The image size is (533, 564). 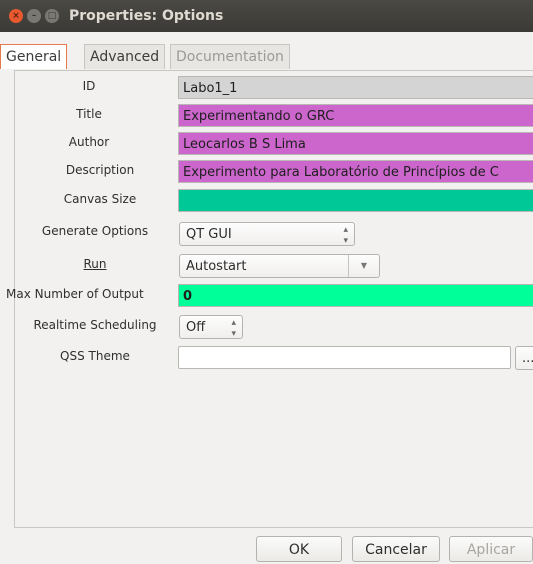 What do you see at coordinates (95, 325) in the screenshot?
I see `realtime-label: Realtime Scheduling` at bounding box center [95, 325].